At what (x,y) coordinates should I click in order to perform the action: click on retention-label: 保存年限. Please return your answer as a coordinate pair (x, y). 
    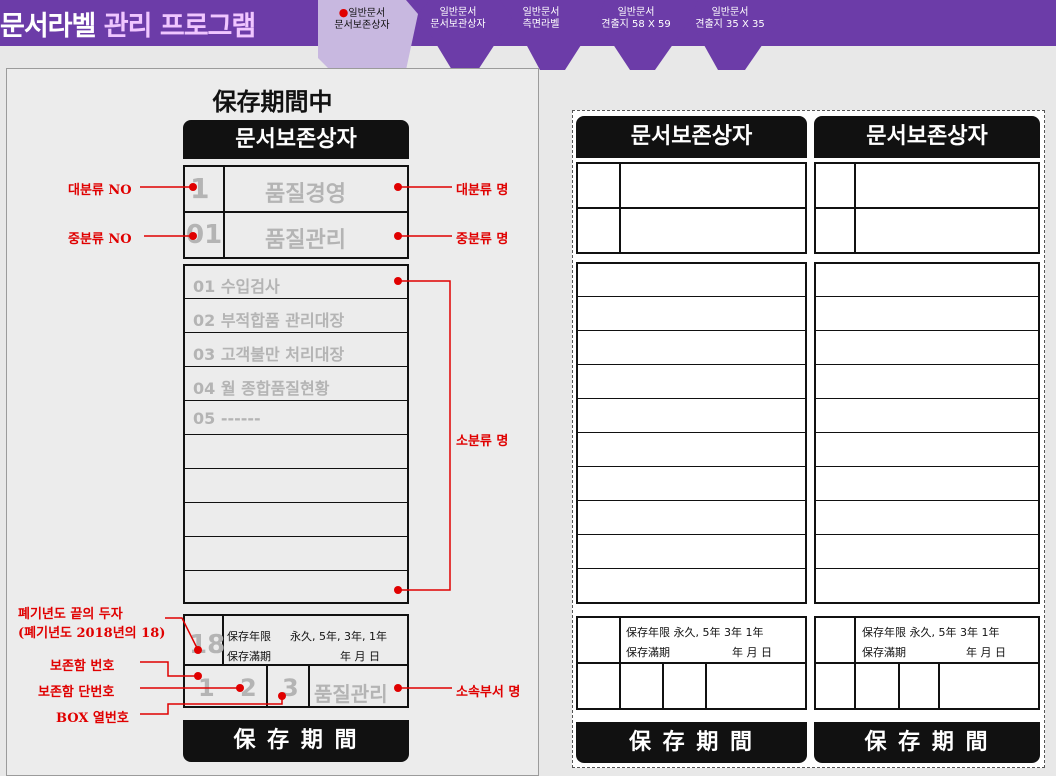
    Looking at the image, I should click on (249, 636).